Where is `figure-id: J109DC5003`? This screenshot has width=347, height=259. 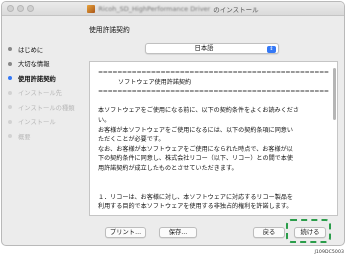
figure-id: J109DC5003 is located at coordinates (329, 252).